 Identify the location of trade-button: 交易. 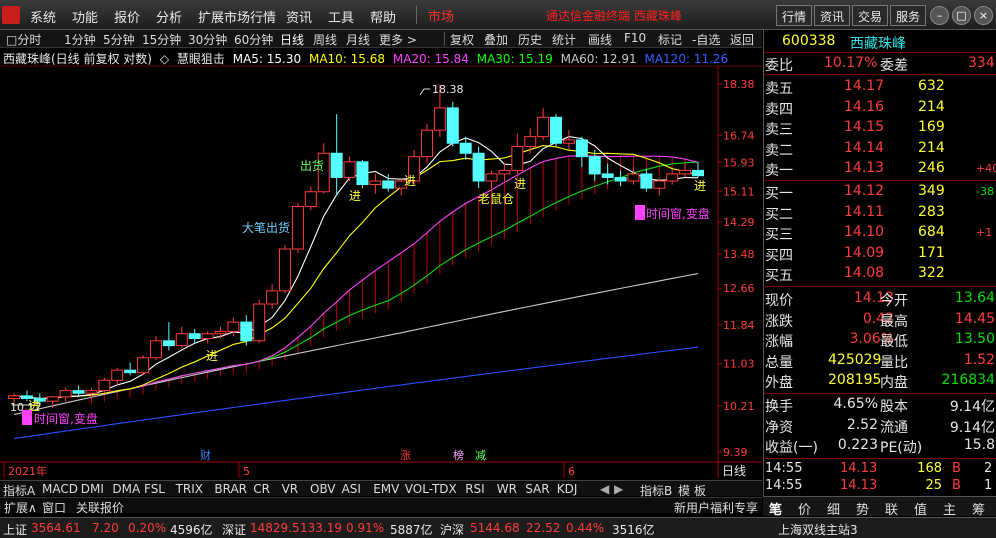
(870, 15).